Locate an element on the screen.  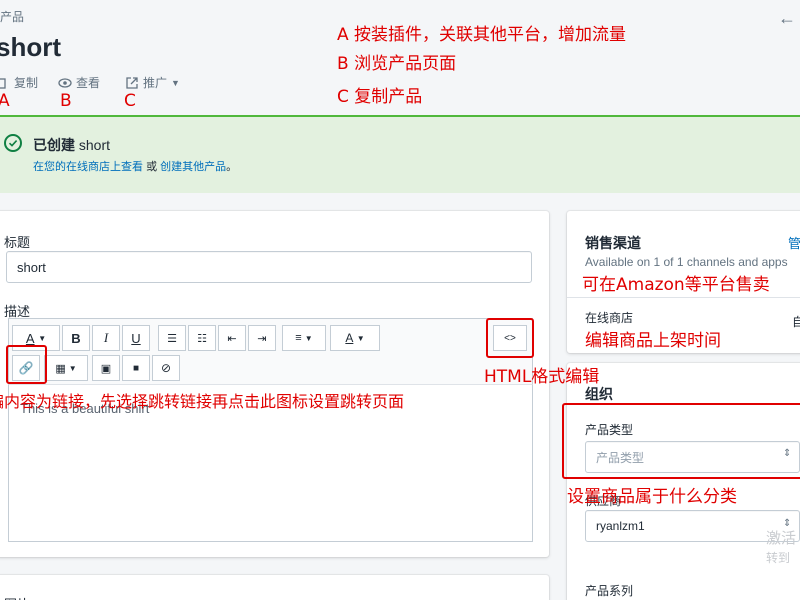
collection-label: 产品系列 is located at coordinates (609, 591).